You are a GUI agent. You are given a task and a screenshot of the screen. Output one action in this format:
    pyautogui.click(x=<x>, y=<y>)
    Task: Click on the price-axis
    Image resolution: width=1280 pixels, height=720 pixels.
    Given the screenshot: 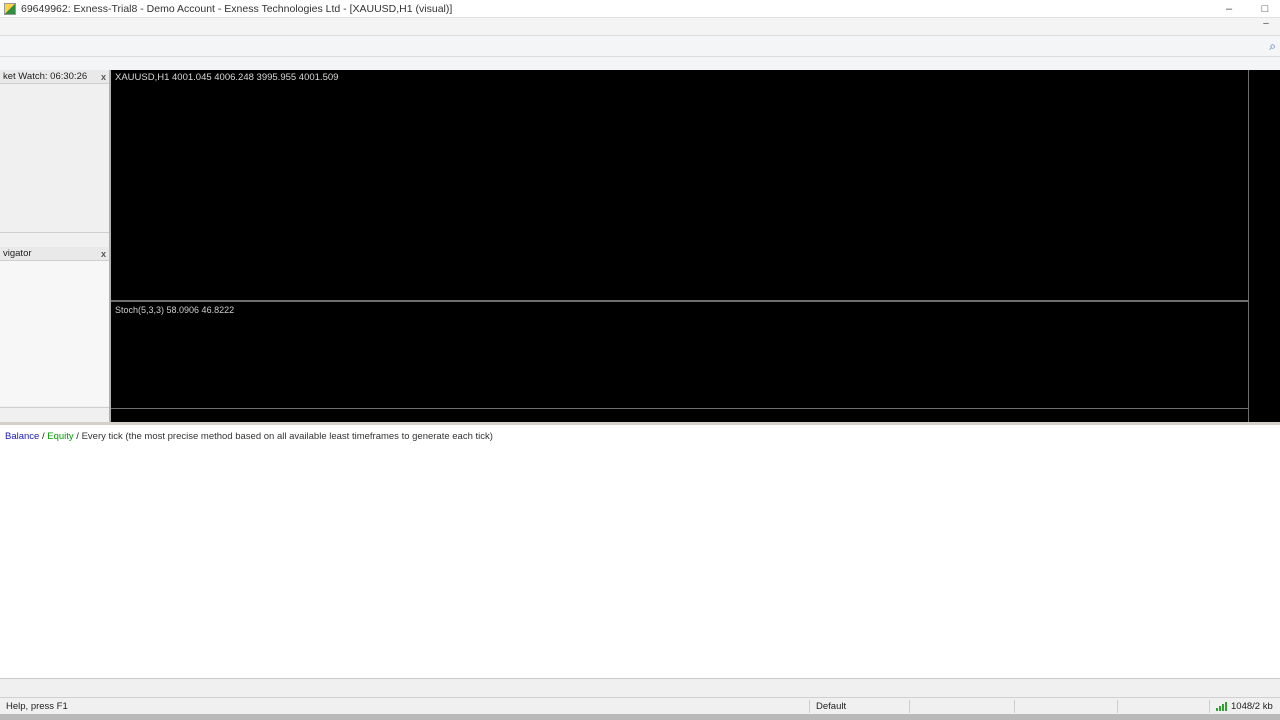 What is the action you would take?
    pyautogui.click(x=1264, y=246)
    